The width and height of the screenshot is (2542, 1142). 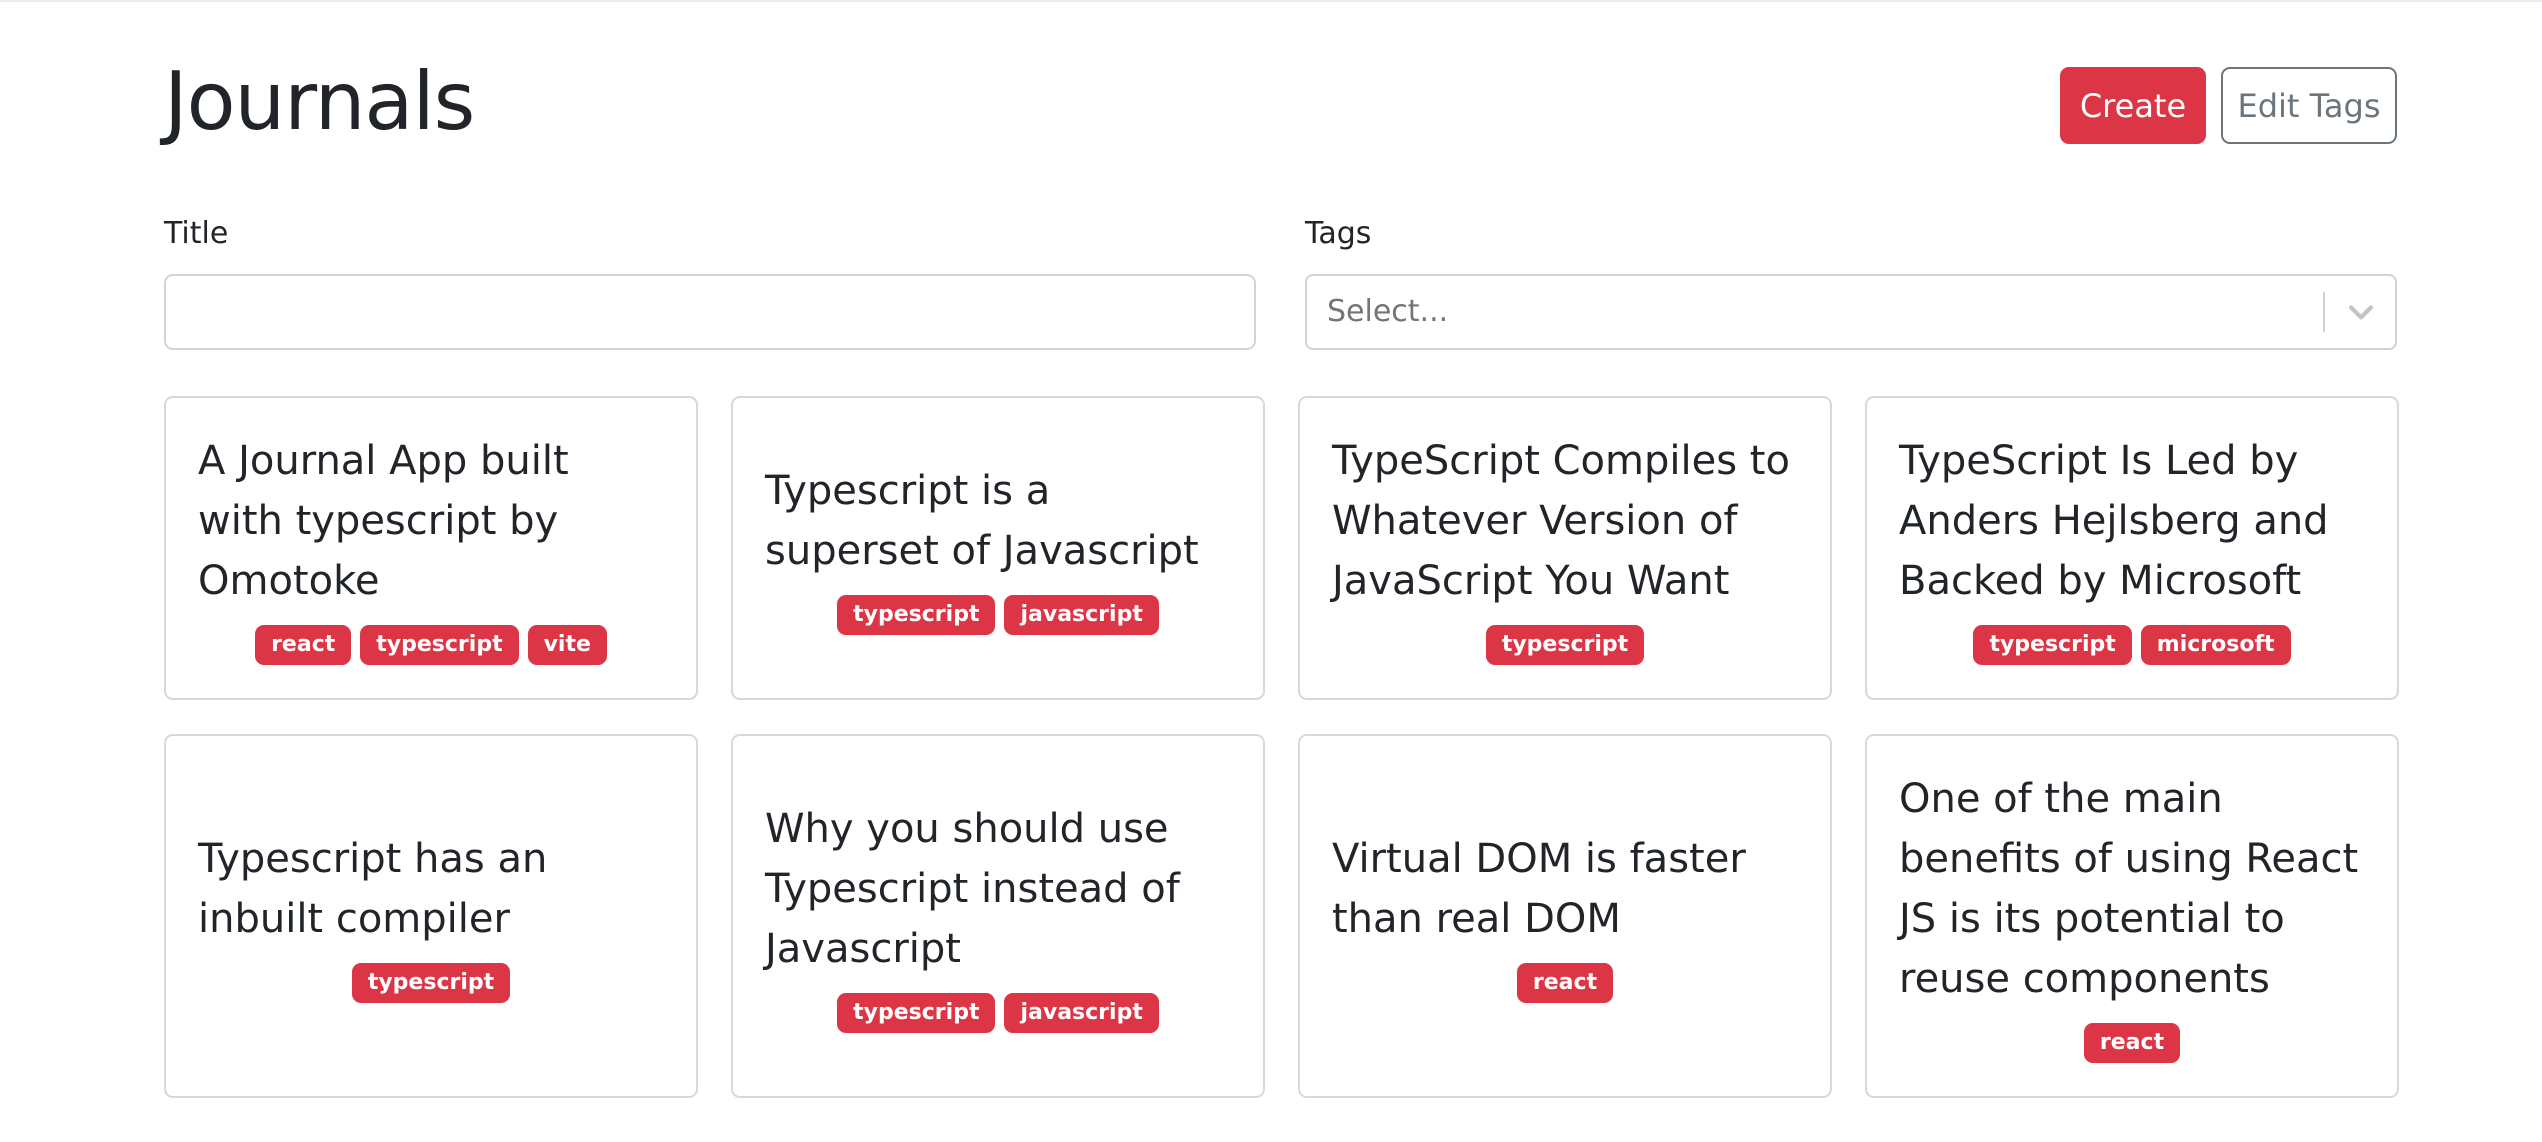 I want to click on journal-card-title: Typescript has an inbuilt compiler, so click(x=373, y=889).